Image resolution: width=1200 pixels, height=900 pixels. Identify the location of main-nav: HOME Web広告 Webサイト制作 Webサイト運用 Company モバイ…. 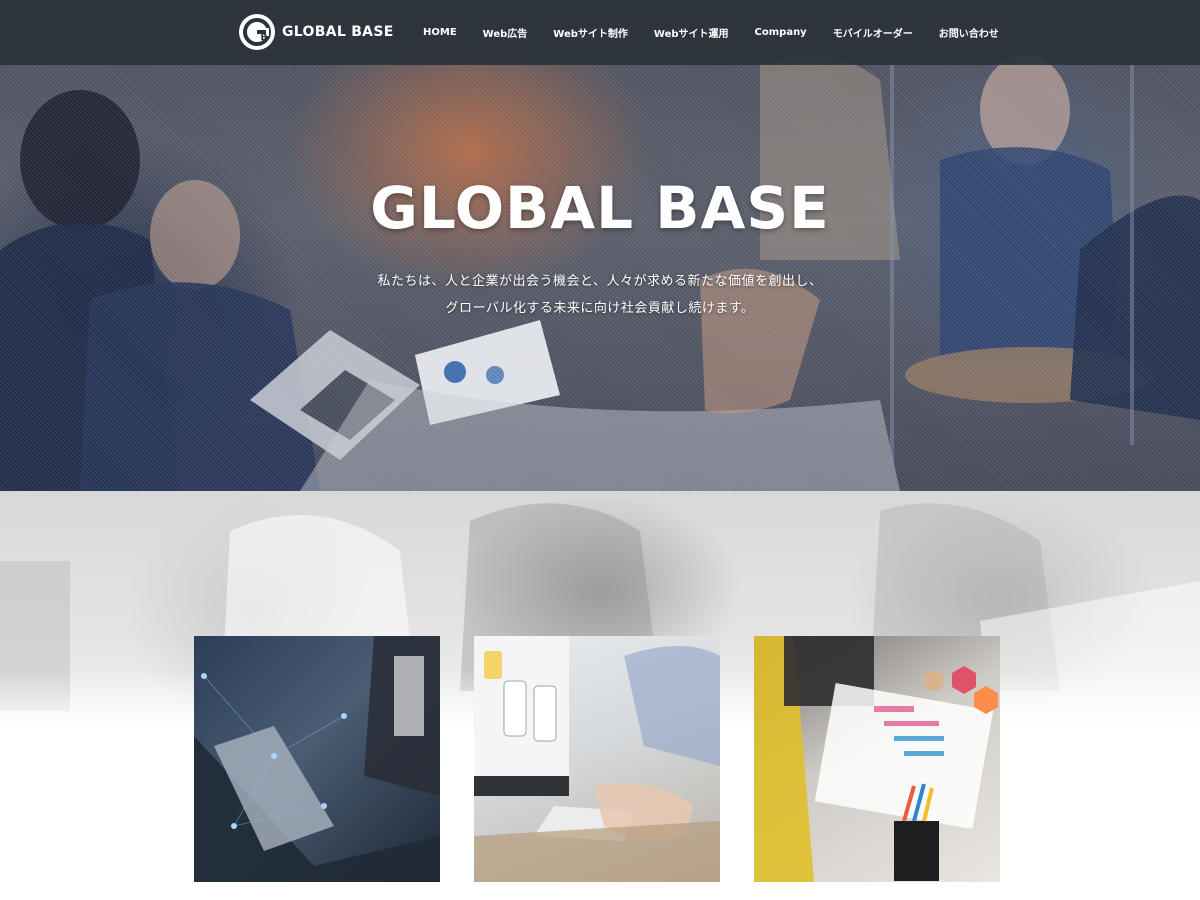
(711, 32).